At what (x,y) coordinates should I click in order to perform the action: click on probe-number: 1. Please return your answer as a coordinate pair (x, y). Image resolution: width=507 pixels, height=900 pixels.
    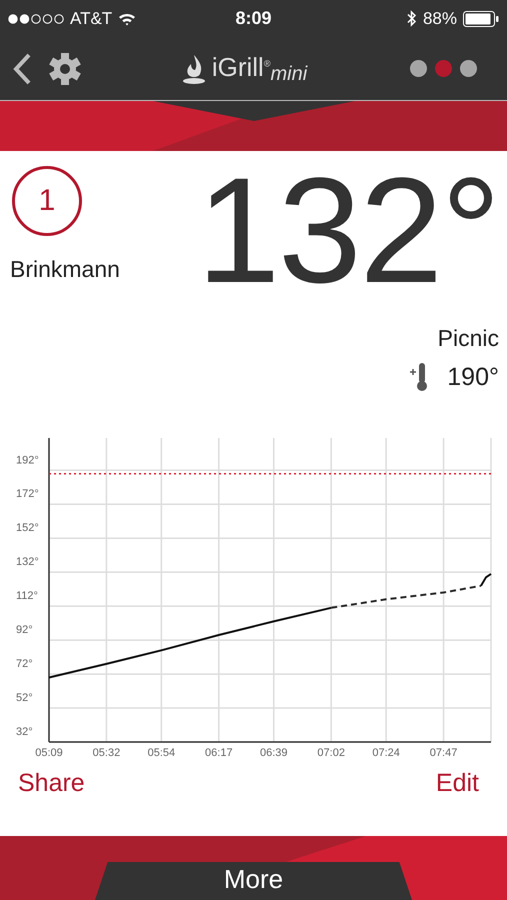
    Looking at the image, I should click on (47, 201).